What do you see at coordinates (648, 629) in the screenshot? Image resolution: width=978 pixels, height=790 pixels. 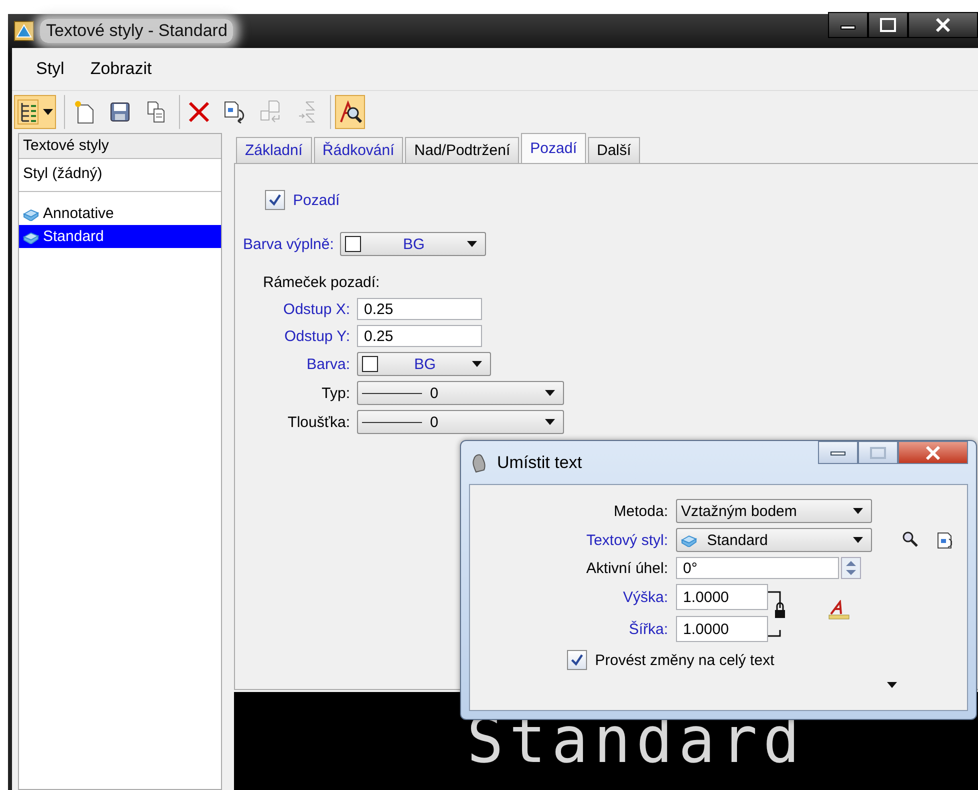 I see `field-label: Šířka:` at bounding box center [648, 629].